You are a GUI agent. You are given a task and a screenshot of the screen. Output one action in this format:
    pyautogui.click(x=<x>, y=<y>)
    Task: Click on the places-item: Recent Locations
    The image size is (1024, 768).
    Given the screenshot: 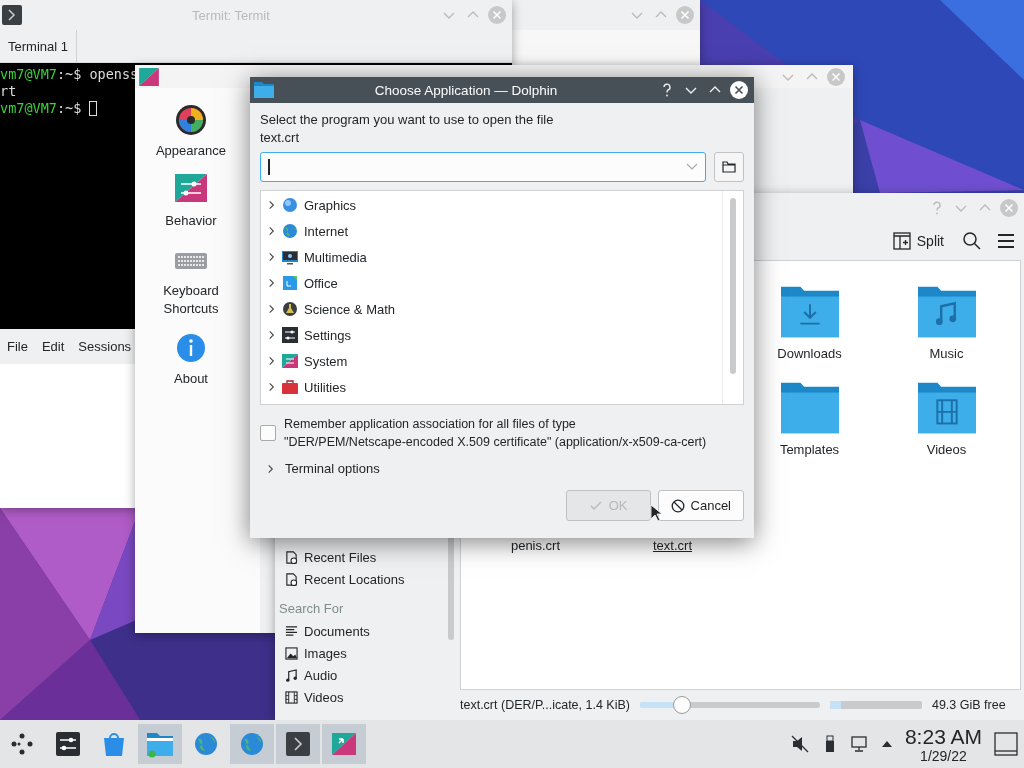 What is the action you would take?
    pyautogui.click(x=363, y=579)
    